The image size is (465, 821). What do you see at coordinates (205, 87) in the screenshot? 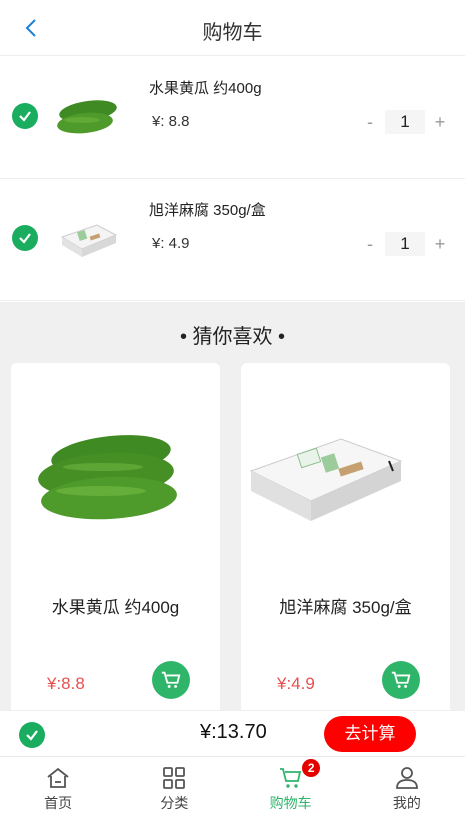
I see `item-name: 水果黄瓜 约400g` at bounding box center [205, 87].